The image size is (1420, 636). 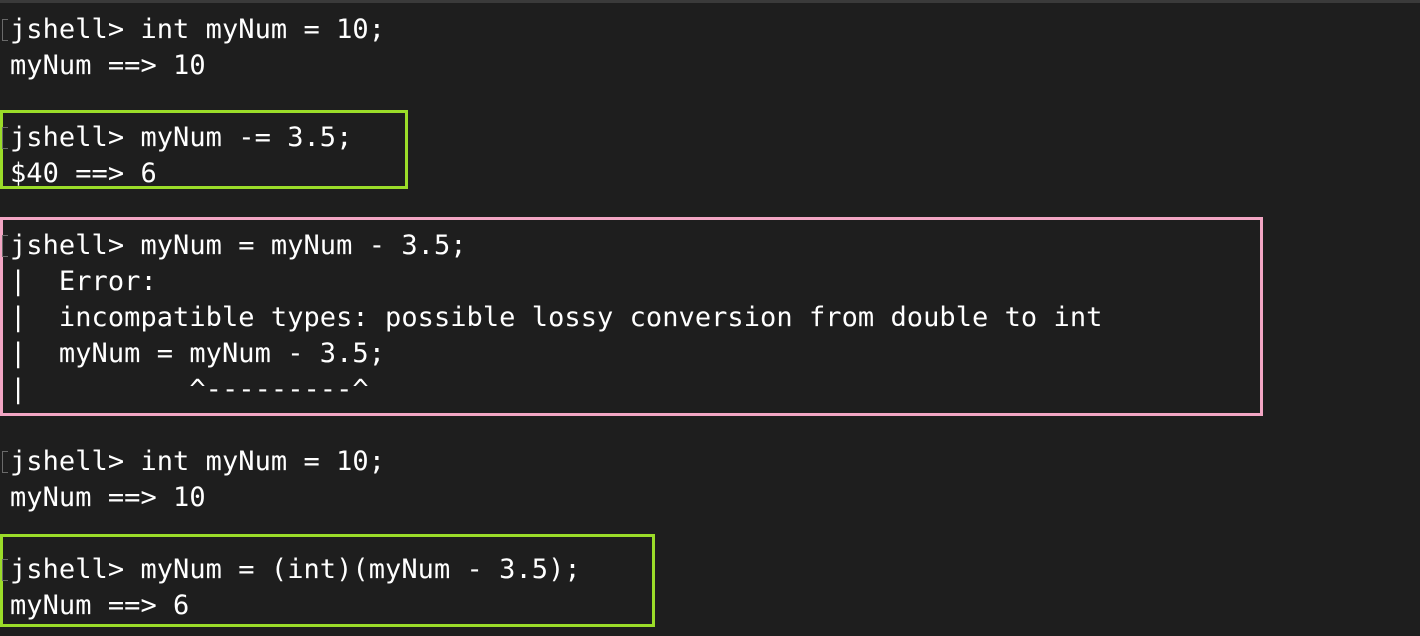 What do you see at coordinates (83, 173) in the screenshot?
I see `output-line: $40 ==> 6` at bounding box center [83, 173].